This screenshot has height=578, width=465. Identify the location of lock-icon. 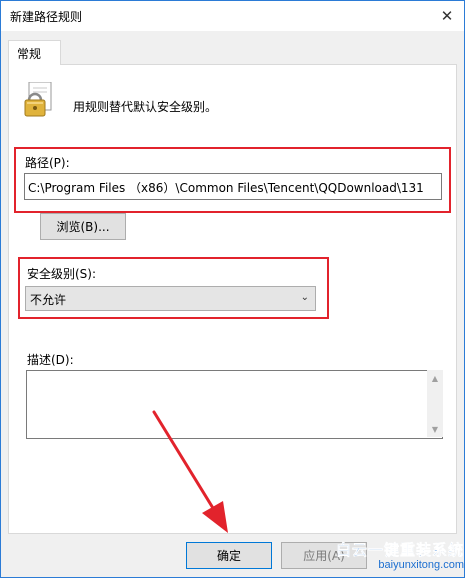
(38, 99).